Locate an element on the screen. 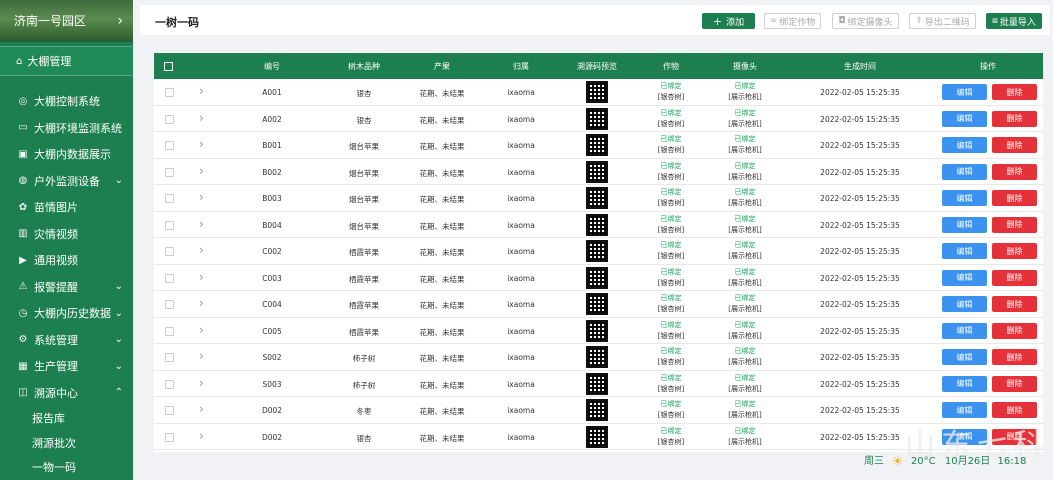 The height and width of the screenshot is (480, 1053). sidebar-subitem-2: 一物一码 is located at coordinates (66, 467).